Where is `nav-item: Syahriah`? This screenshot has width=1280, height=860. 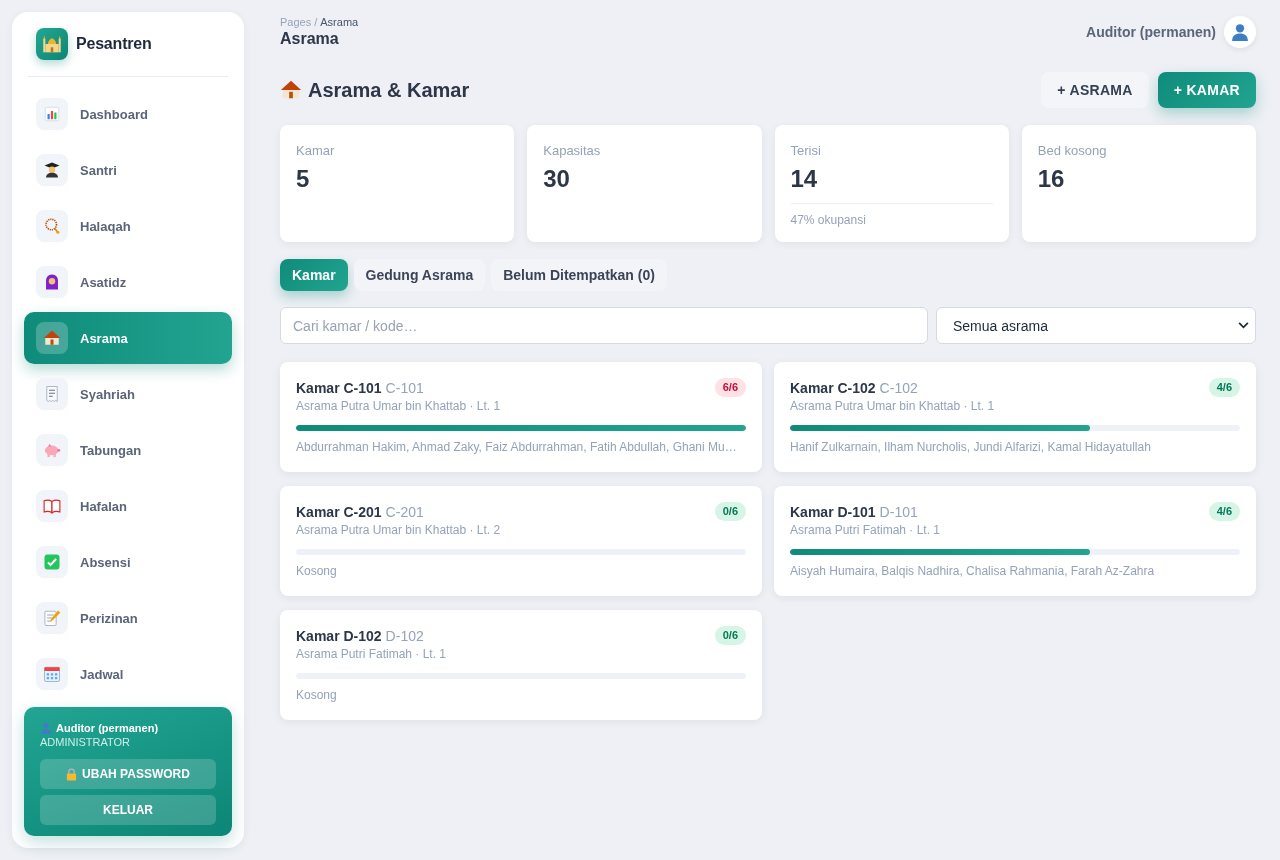
nav-item: Syahriah is located at coordinates (128, 394).